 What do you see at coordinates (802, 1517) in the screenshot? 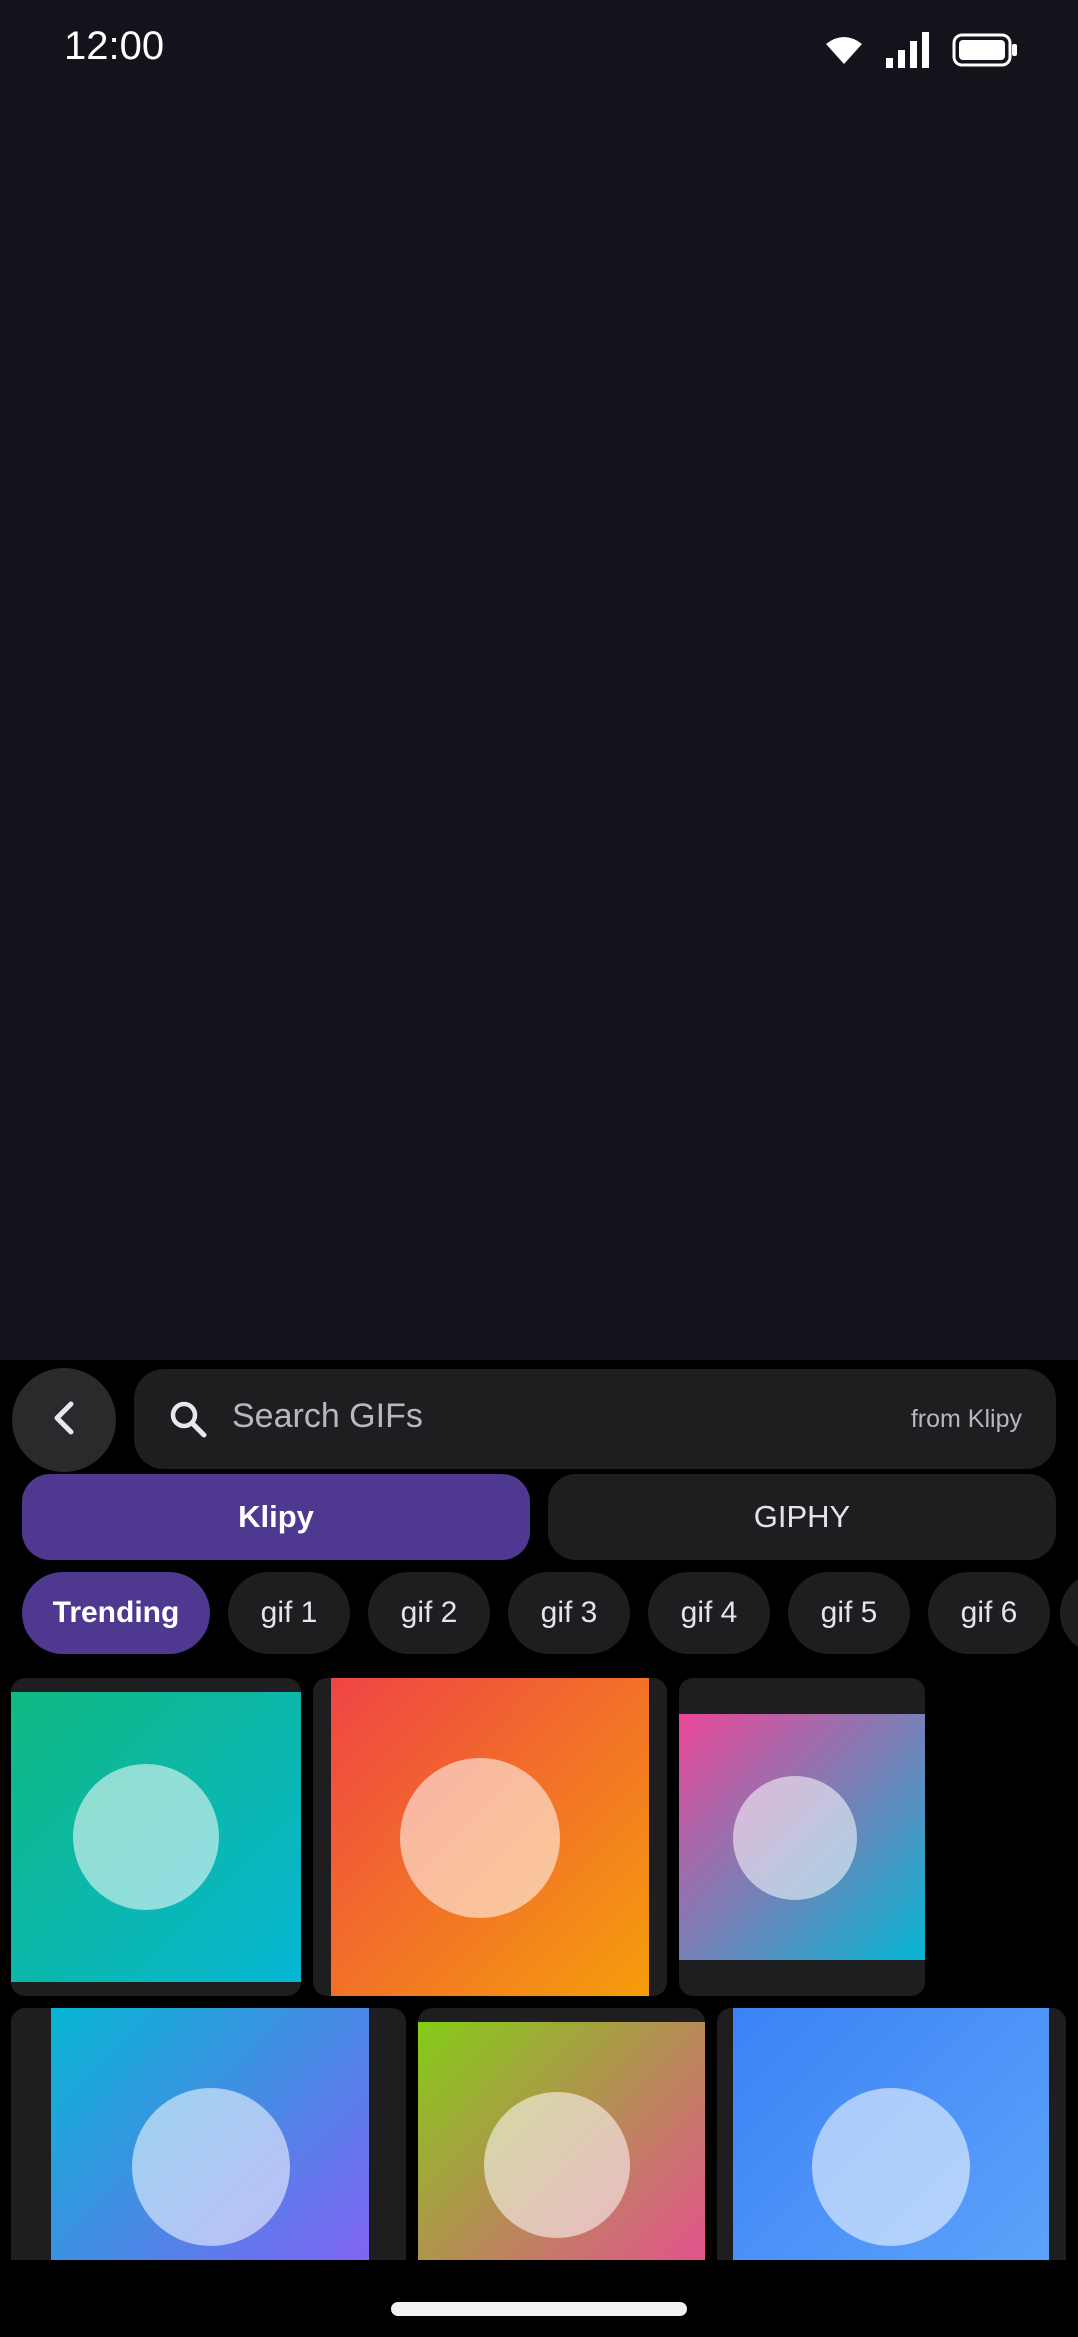
I see `provider-tab-giphy: GIPHY` at bounding box center [802, 1517].